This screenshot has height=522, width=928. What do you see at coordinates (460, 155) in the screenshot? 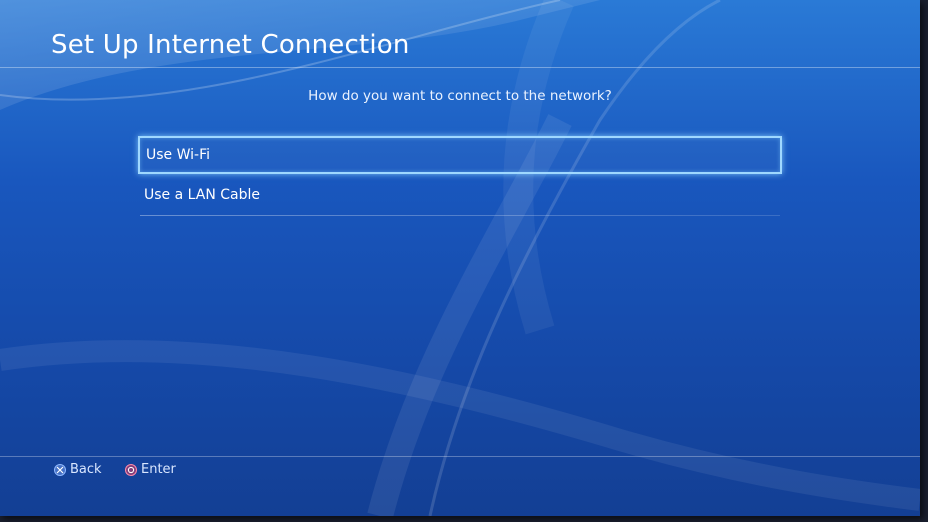
I see `option-use-wifi: Use Wi-Fi` at bounding box center [460, 155].